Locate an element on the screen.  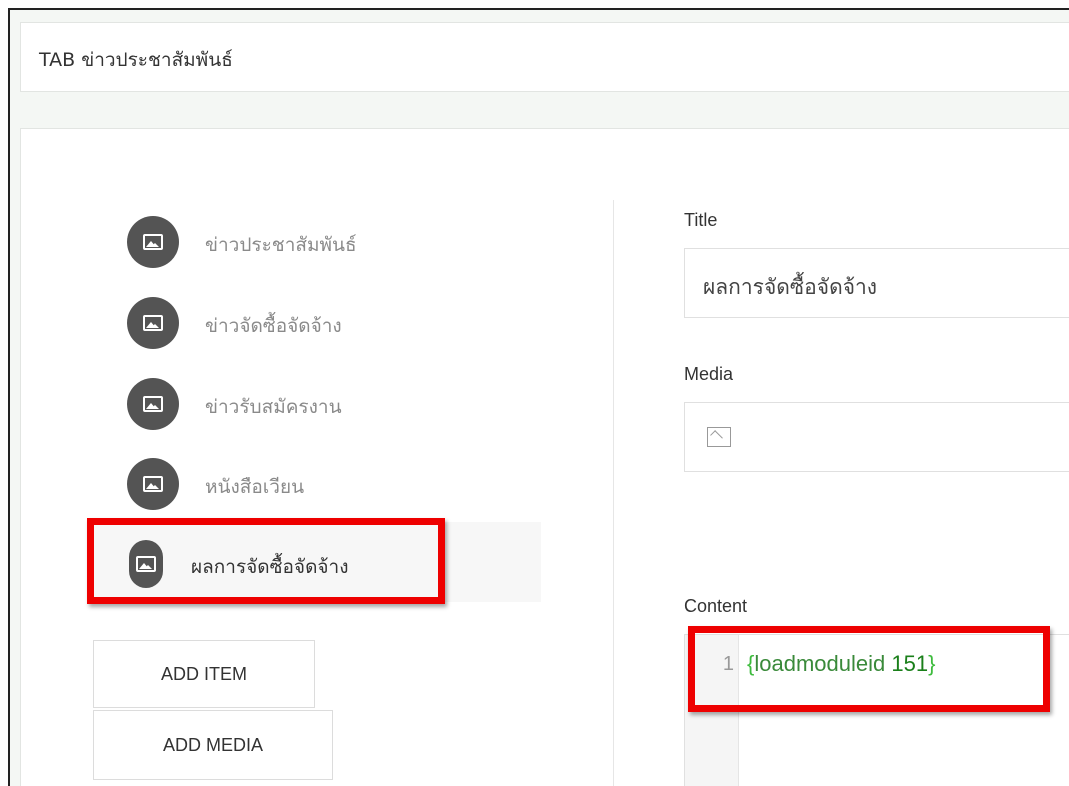
list-item: ข่าวรับสมัครงาน is located at coordinates (317, 404).